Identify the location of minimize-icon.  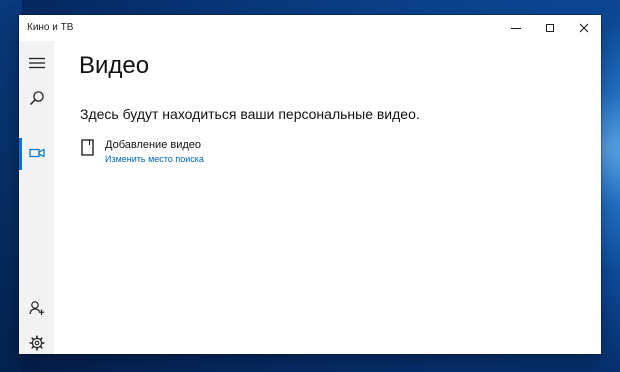
(516, 28).